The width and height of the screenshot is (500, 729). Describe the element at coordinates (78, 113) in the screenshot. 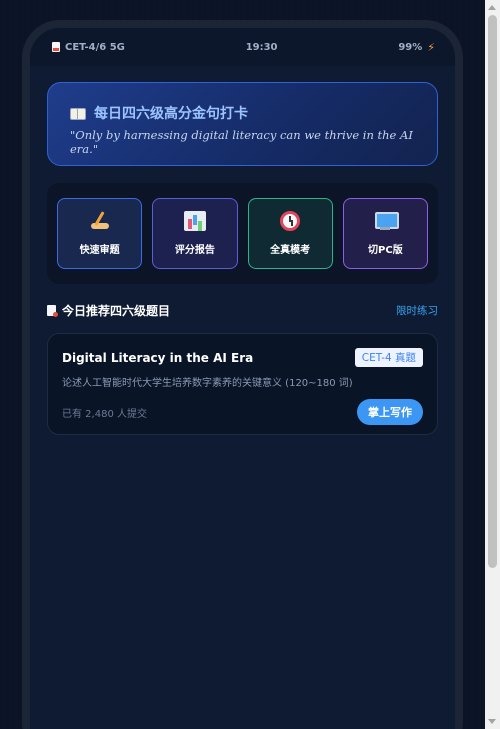

I see `open-book-icon` at that location.